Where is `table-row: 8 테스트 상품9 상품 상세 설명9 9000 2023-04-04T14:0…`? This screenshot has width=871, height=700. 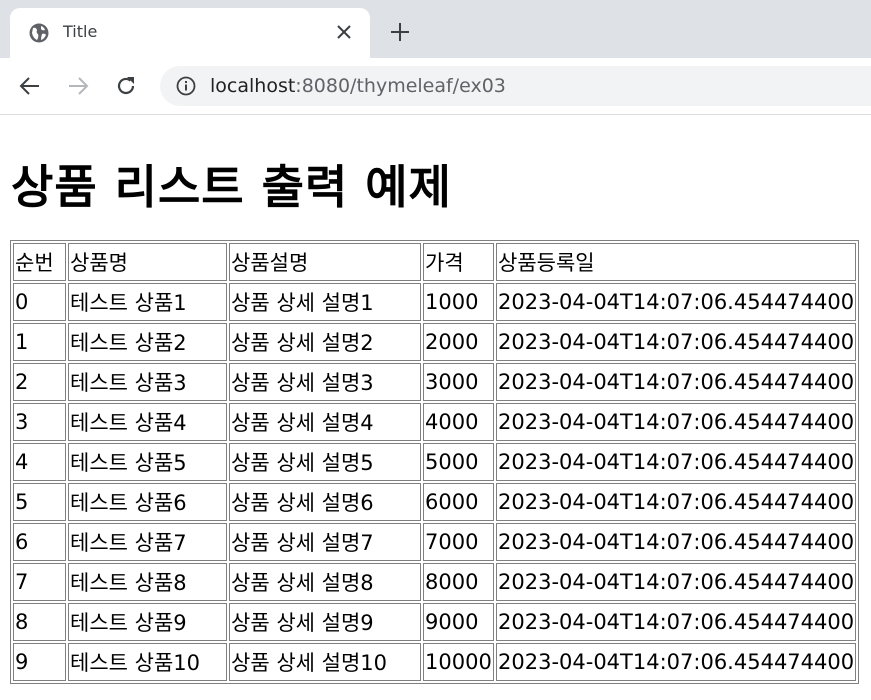
table-row: 8 테스트 상품9 상품 상세 설명9 9000 2023-04-04T14:0… is located at coordinates (435, 622).